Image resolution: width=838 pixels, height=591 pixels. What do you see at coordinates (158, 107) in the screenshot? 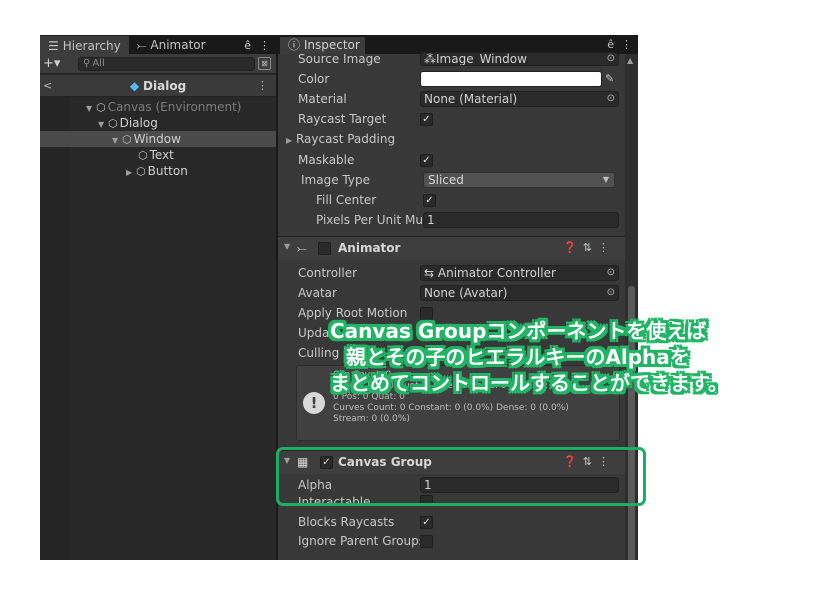
I see `tree-item-canvas: ▼ ⬡ Canvas (Environment)` at bounding box center [158, 107].